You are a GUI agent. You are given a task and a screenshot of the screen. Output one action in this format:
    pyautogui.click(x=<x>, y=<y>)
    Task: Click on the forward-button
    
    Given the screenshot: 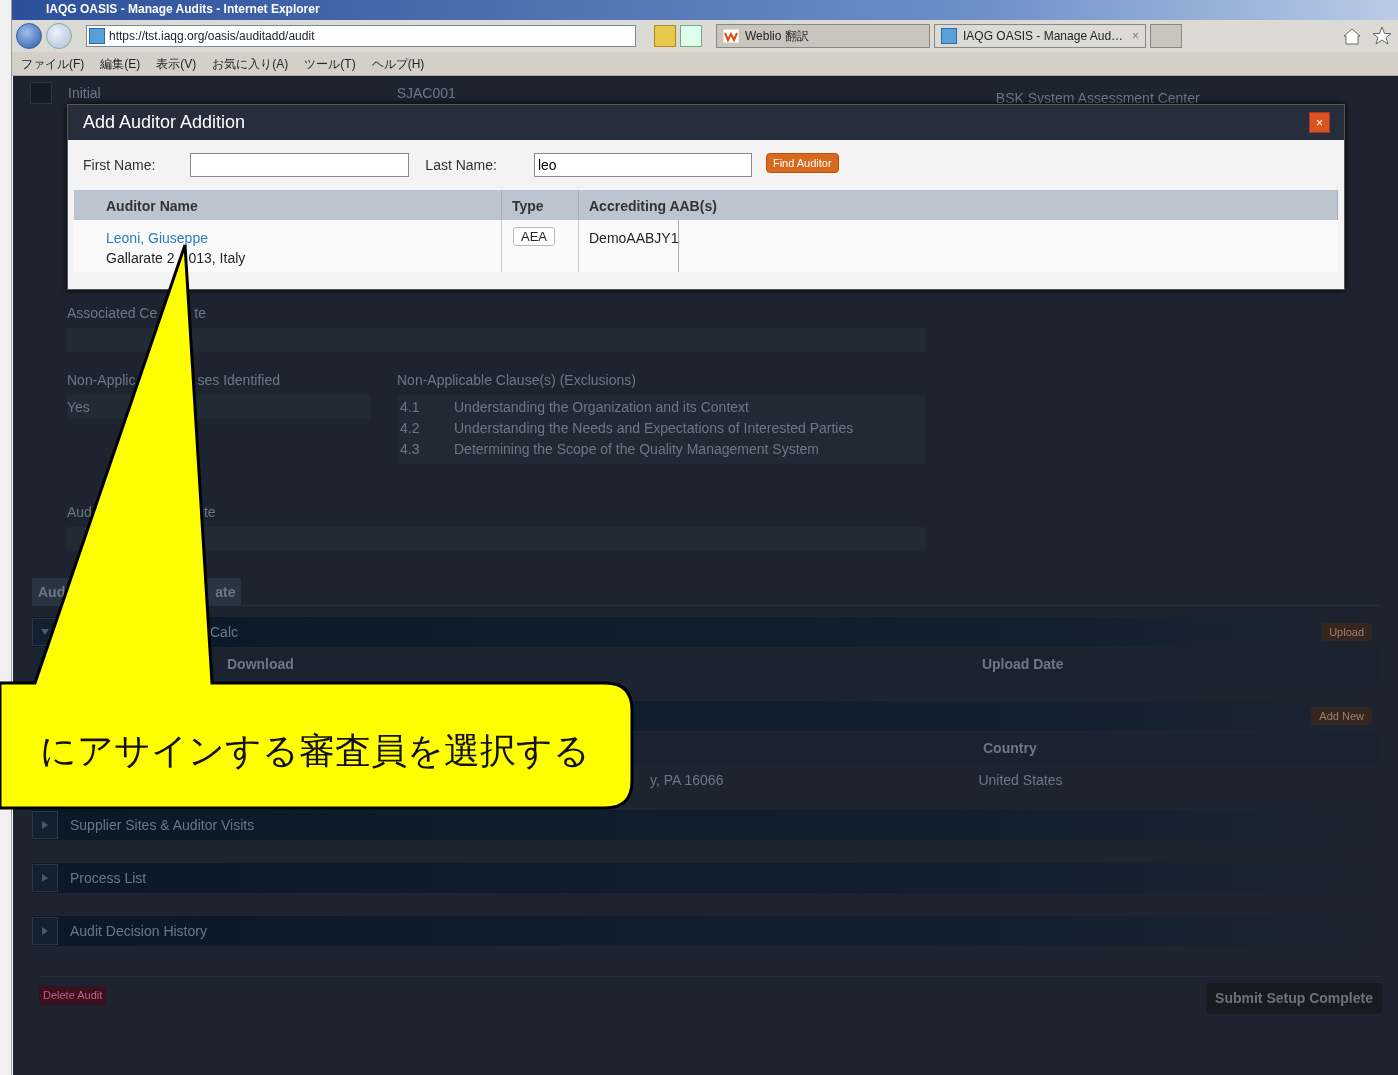 What is the action you would take?
    pyautogui.click(x=59, y=36)
    